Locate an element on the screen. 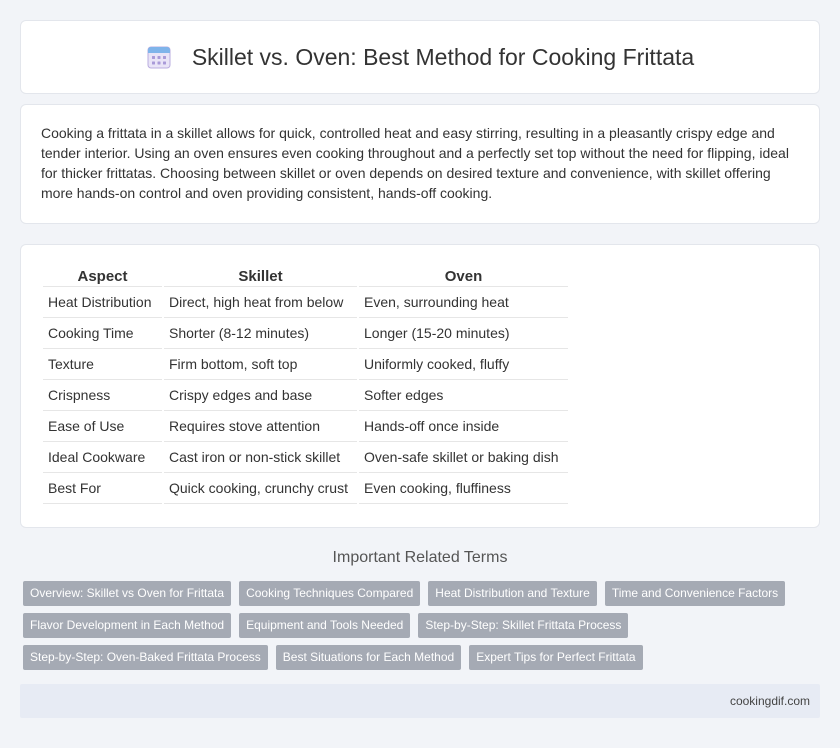 The image size is (840, 748). related-term-tag: Expert Tips for Perfect Frittata is located at coordinates (556, 657).